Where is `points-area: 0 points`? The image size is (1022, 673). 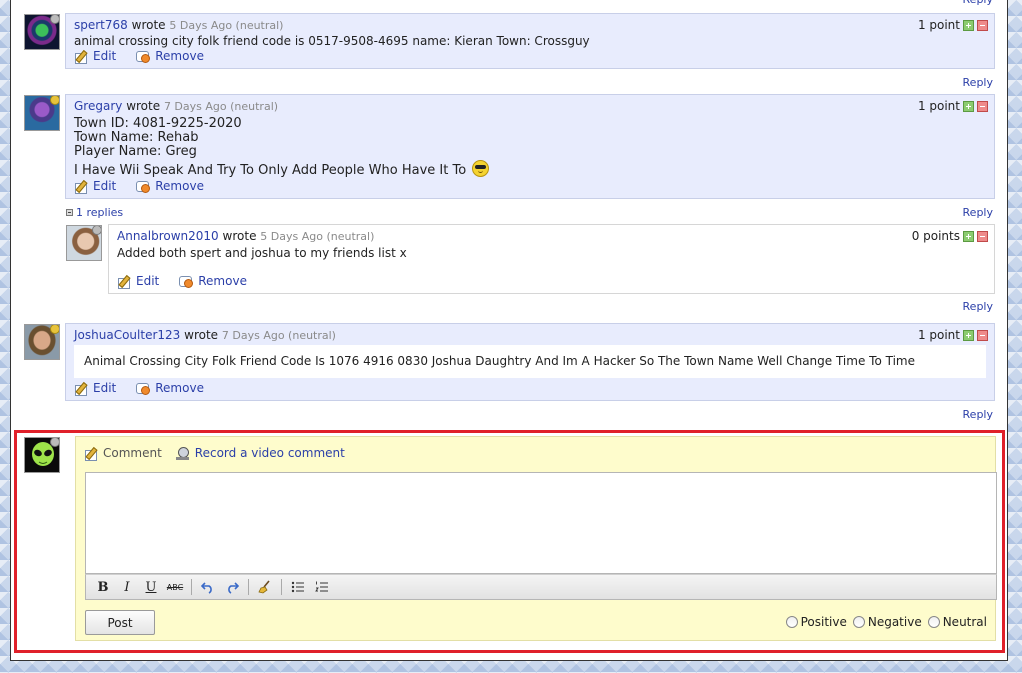
points-area: 0 points is located at coordinates (950, 236).